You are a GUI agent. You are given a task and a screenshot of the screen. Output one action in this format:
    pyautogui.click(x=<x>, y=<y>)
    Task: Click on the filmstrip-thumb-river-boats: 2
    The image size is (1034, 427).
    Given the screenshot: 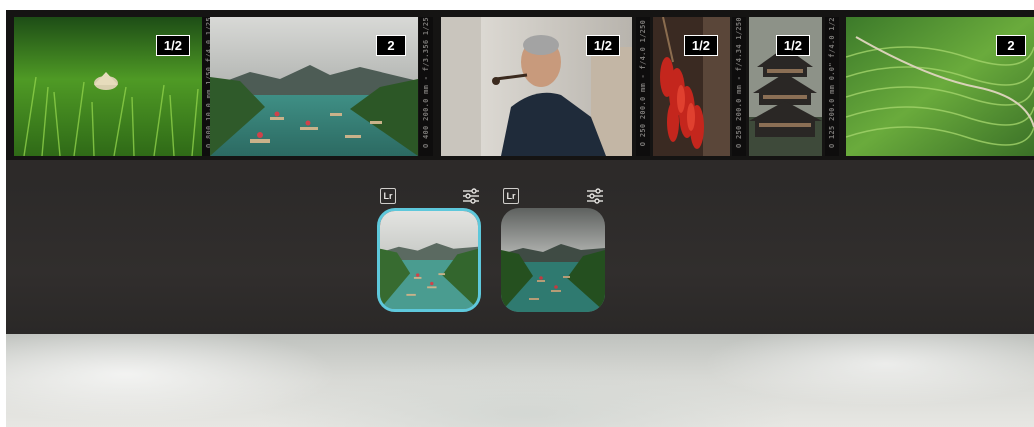 What is the action you would take?
    pyautogui.click(x=314, y=86)
    